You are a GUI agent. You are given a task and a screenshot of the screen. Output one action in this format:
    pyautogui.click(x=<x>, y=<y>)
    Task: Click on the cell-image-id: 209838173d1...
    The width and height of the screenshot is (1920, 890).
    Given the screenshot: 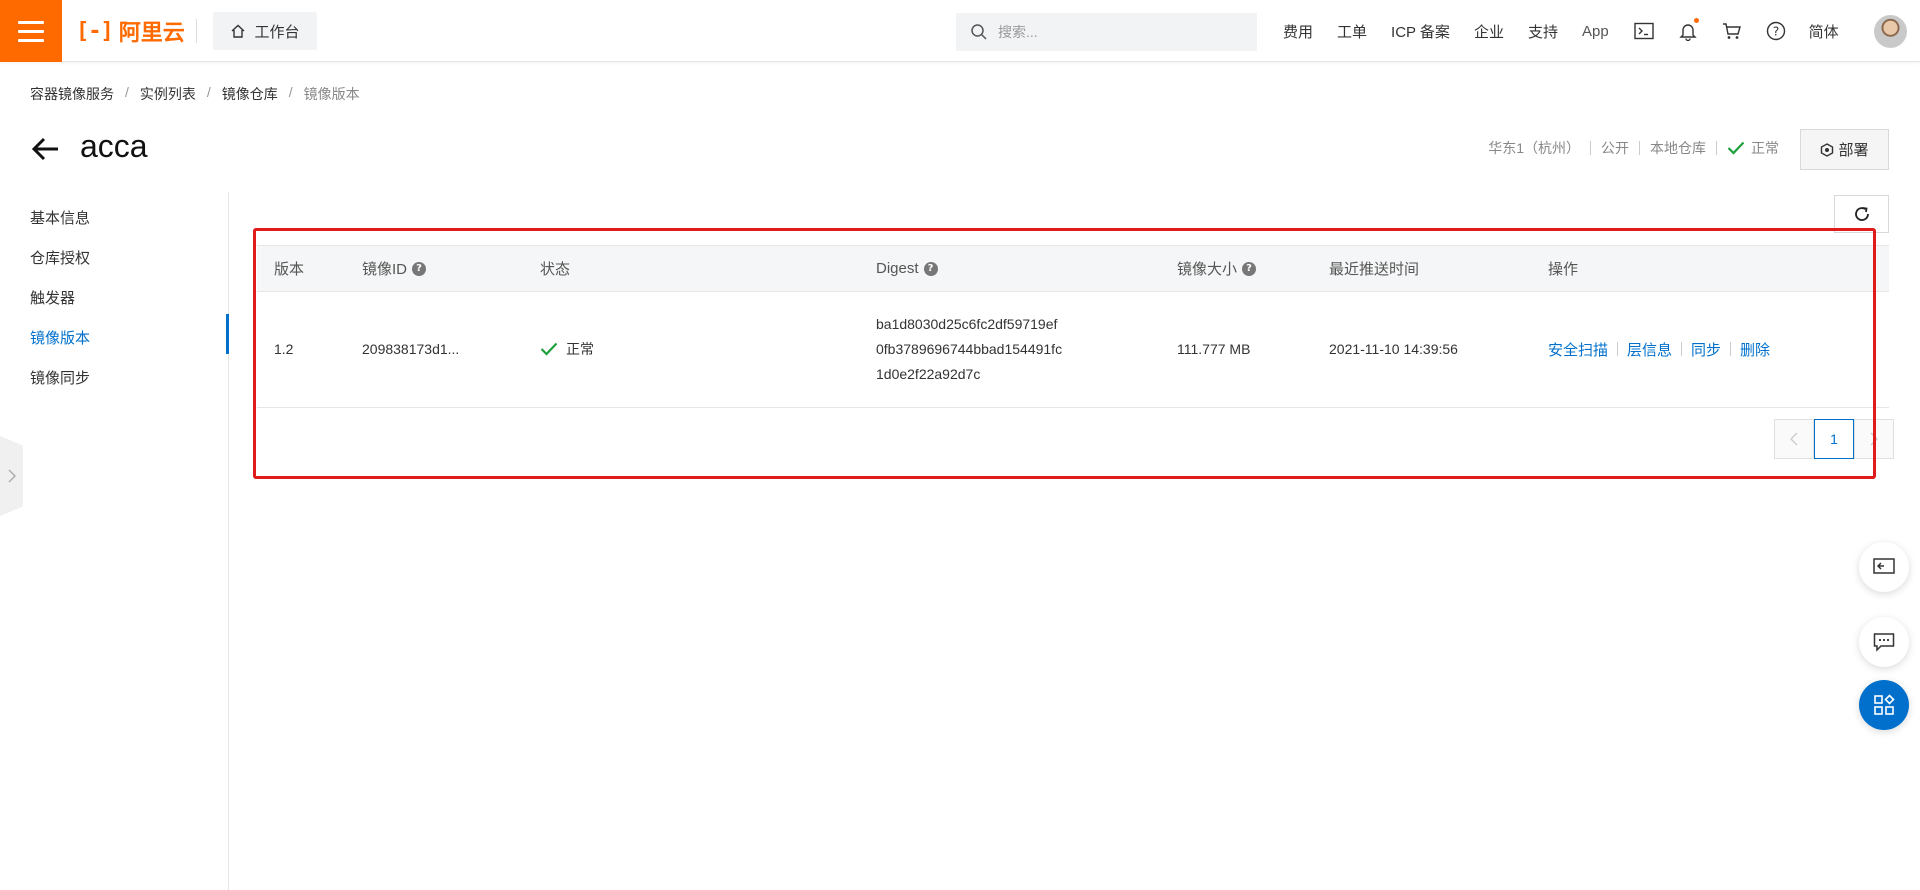 What is the action you would take?
    pyautogui.click(x=411, y=349)
    